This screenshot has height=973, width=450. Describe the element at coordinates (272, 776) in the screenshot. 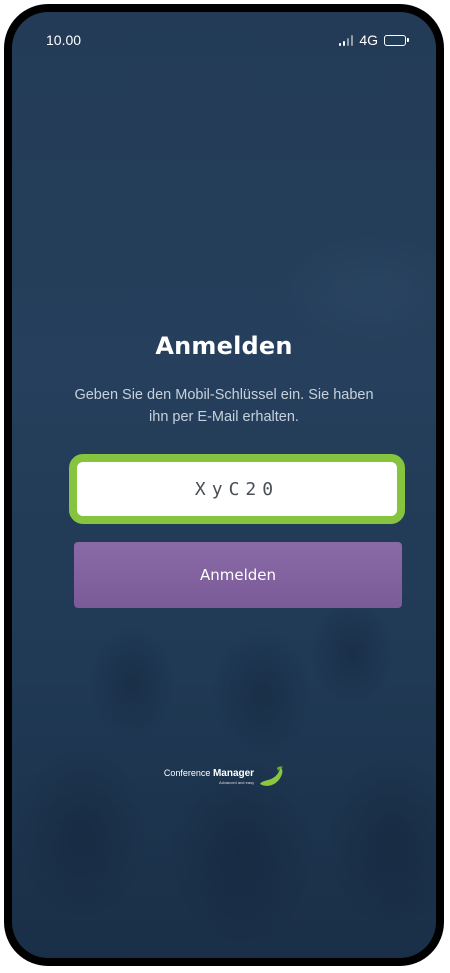

I see `leaf-logo-icon` at that location.